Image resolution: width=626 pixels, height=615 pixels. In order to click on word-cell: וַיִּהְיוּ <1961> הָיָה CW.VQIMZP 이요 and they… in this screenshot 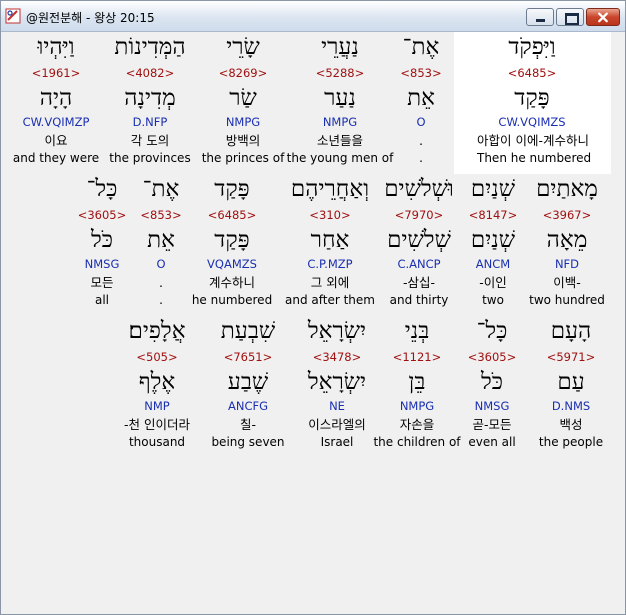, I will do `click(56, 103)`.